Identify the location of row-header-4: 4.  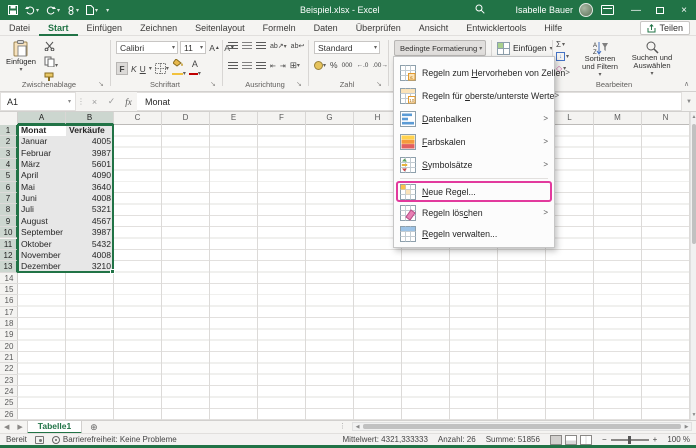
(9, 165).